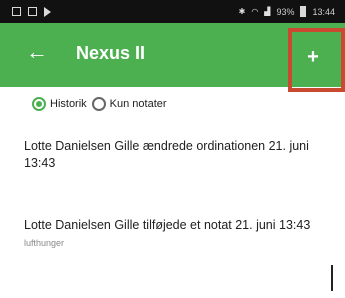 Image resolution: width=345 pixels, height=298 pixels. Describe the element at coordinates (323, 11) in the screenshot. I see `clock: 13:44` at that location.